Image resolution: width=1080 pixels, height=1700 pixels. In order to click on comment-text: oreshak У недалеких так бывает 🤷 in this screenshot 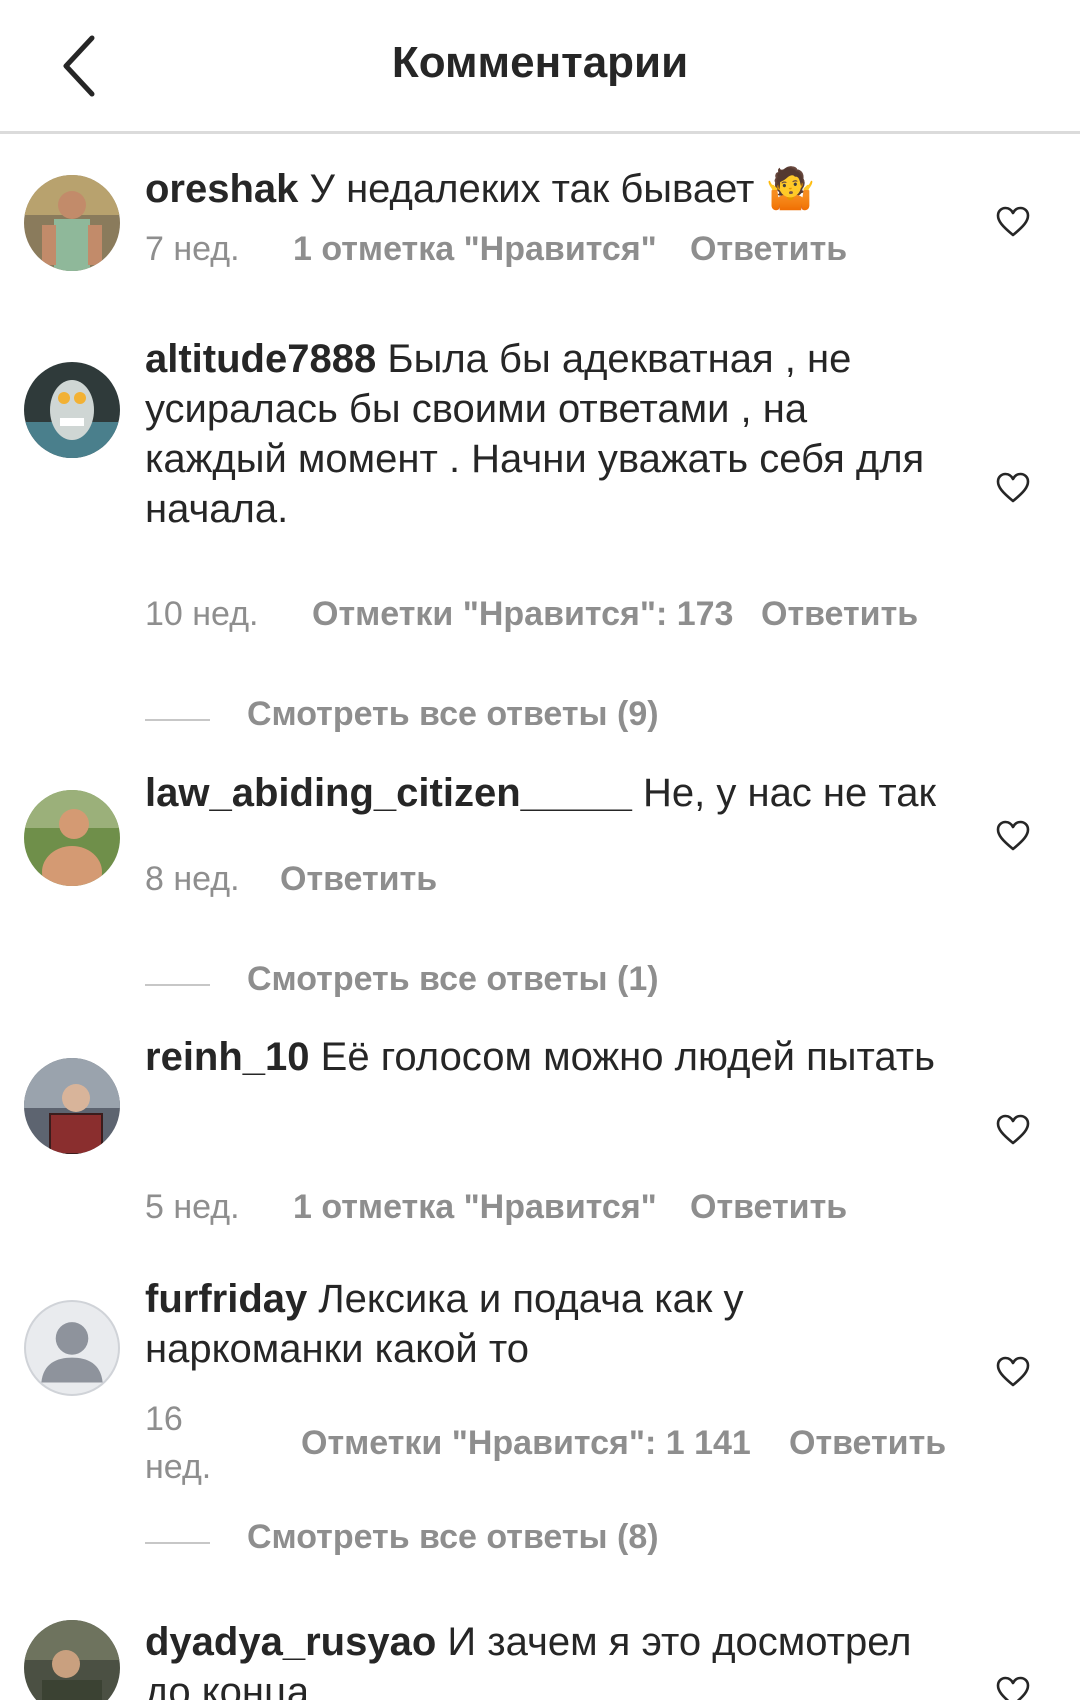, I will do `click(545, 189)`.